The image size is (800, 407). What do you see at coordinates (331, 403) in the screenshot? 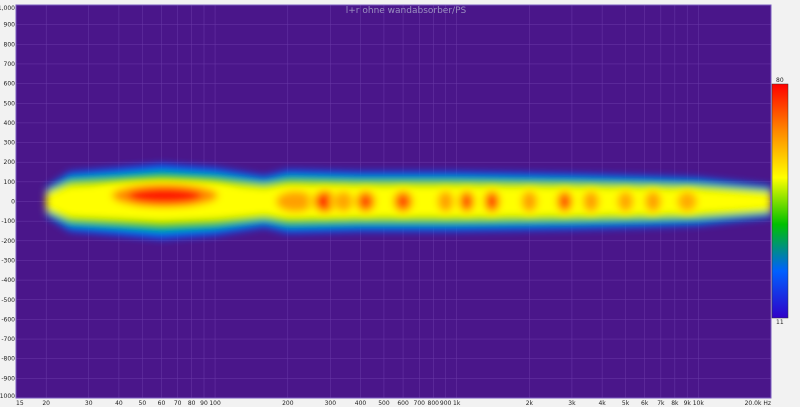
I see `x-tick-label: 300` at bounding box center [331, 403].